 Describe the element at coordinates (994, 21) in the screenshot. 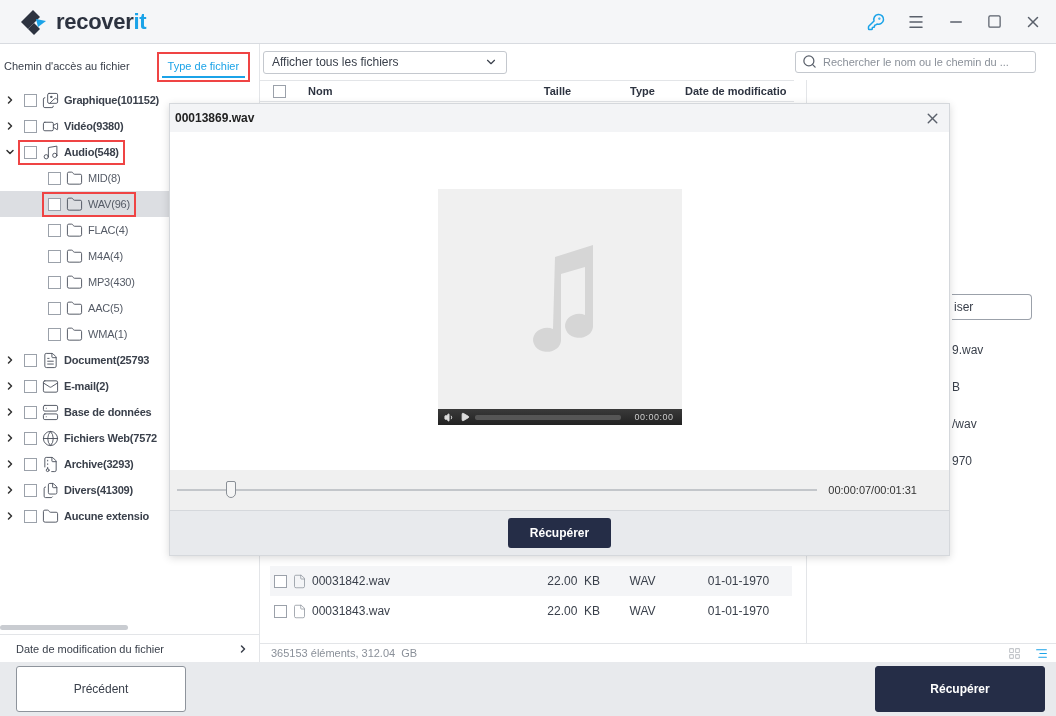

I see `maximize-icon` at that location.